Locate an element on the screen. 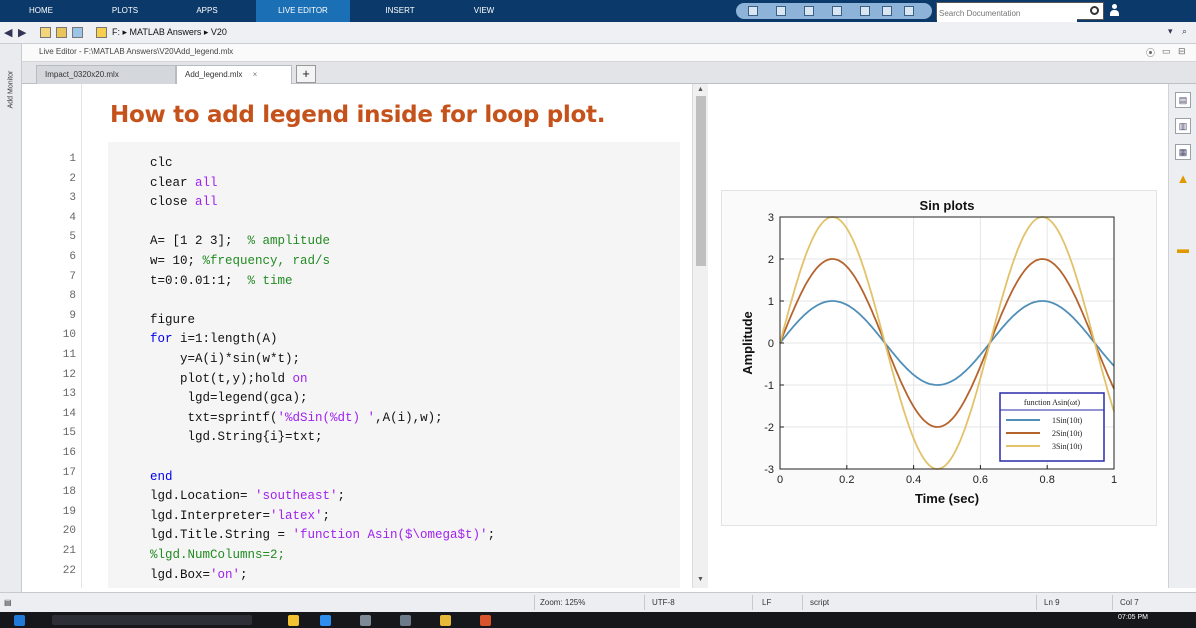 The height and width of the screenshot is (628, 1196). ribbon-tab-apps: APPS is located at coordinates (207, 11).